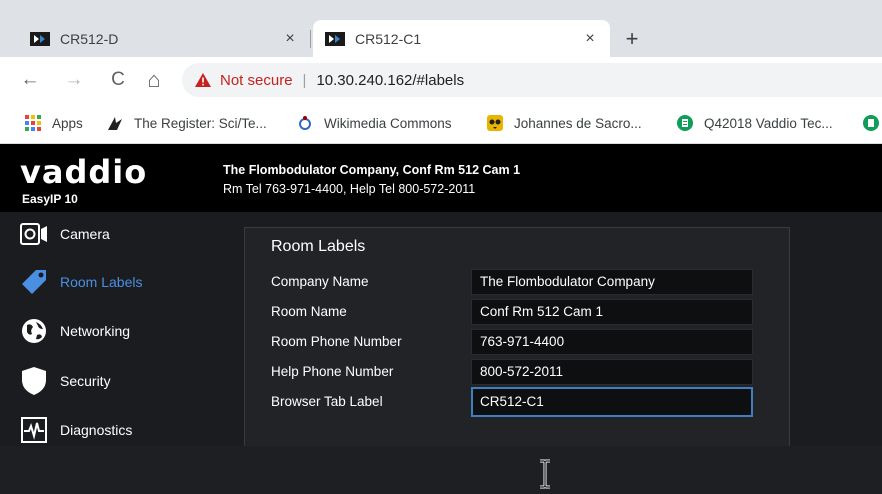 The image size is (882, 494). I want to click on browser-tab-strip: CR512-D × CR512-C1 × +, so click(441, 28).